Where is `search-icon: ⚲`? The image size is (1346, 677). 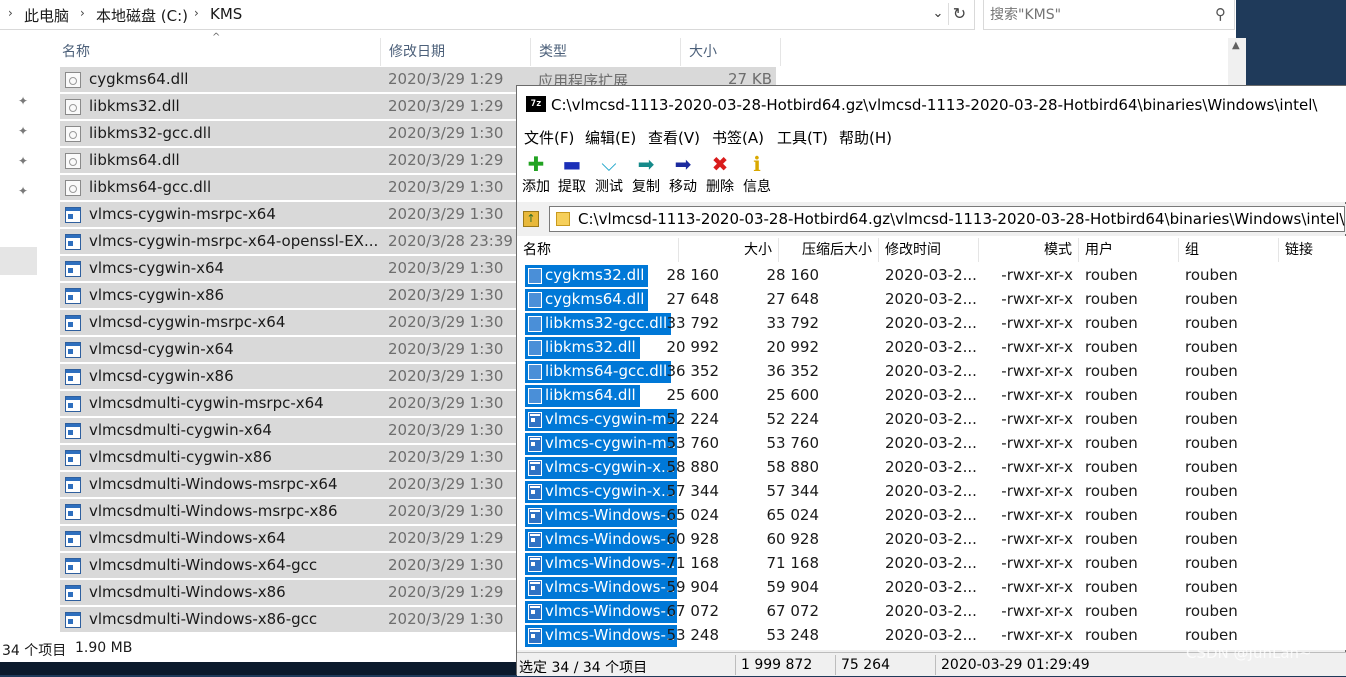 search-icon: ⚲ is located at coordinates (1220, 14).